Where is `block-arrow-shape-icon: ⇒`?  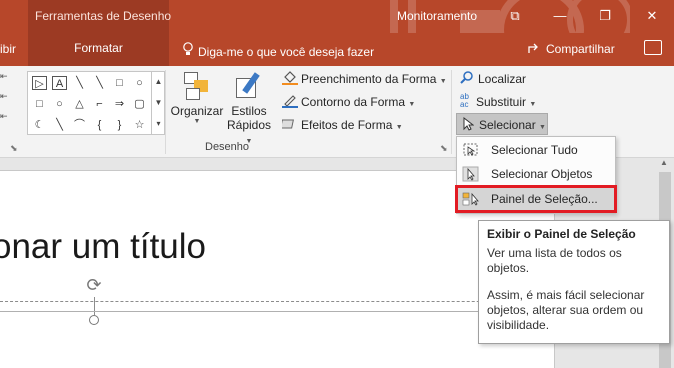
block-arrow-shape-icon: ⇒ is located at coordinates (119, 104).